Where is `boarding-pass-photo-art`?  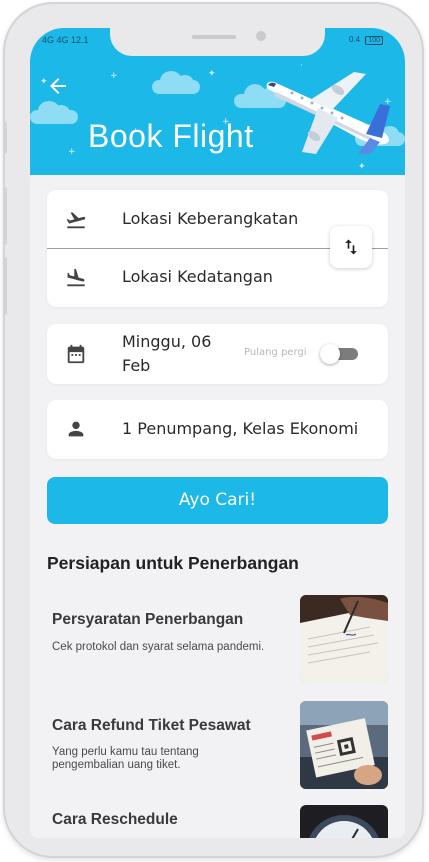 boarding-pass-photo-art is located at coordinates (344, 745).